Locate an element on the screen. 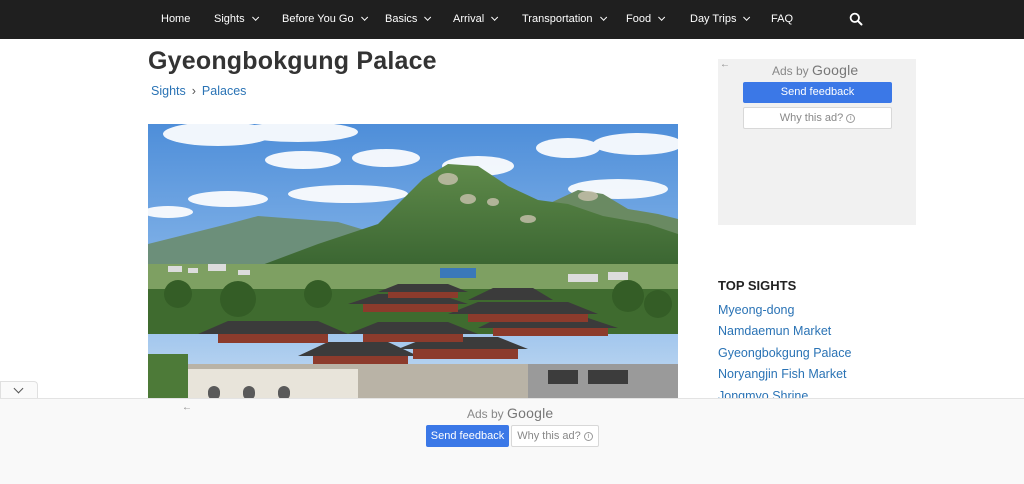 This screenshot has width=1024, height=484. top-sight-link: Noryangjin Fish Market is located at coordinates (782, 374).